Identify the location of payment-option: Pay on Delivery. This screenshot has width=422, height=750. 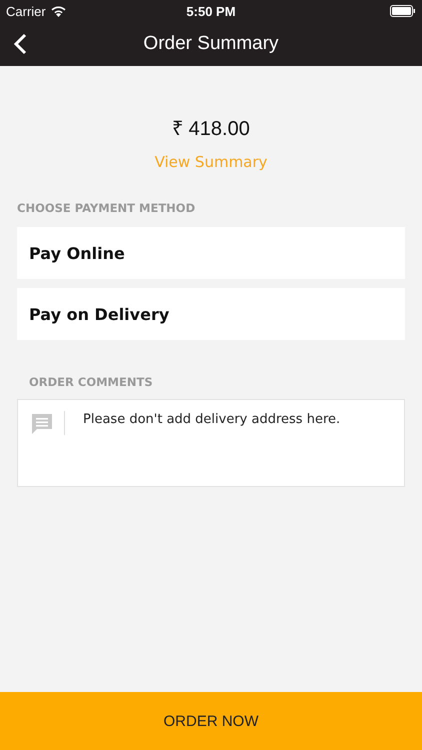
(211, 314).